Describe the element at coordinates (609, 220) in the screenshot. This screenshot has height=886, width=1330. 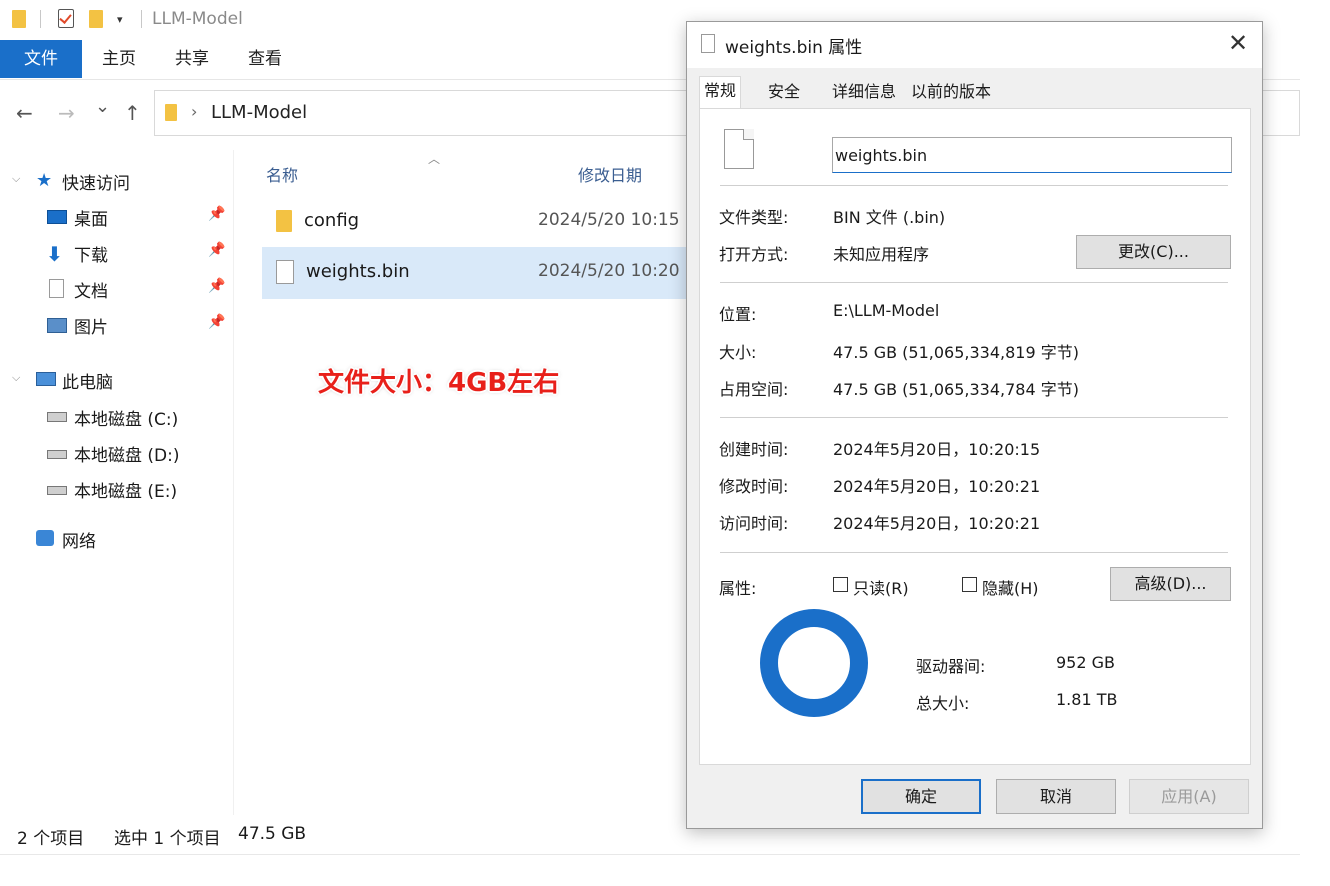
I see `file-date: 2024/5/20 10:15` at that location.